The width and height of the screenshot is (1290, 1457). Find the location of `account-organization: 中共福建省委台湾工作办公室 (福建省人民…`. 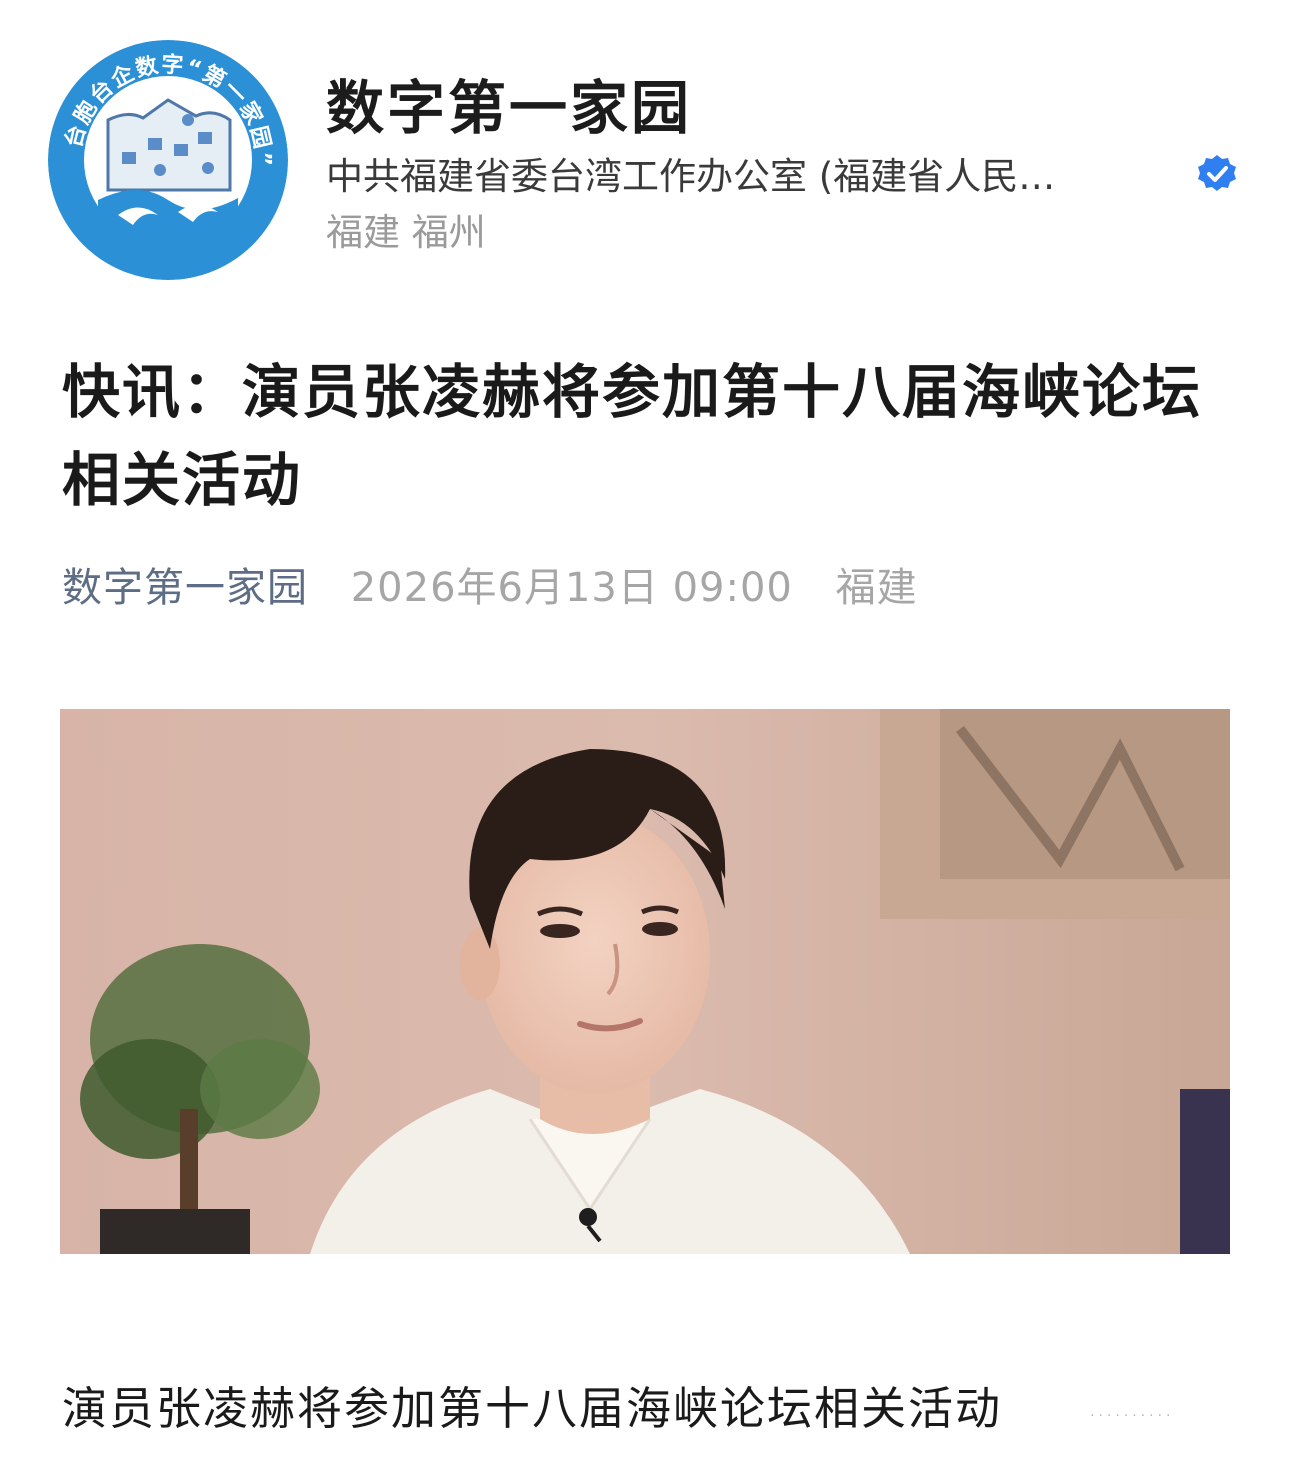

account-organization: 中共福建省委台湾工作办公室 (福建省人民… is located at coordinates (691, 176).